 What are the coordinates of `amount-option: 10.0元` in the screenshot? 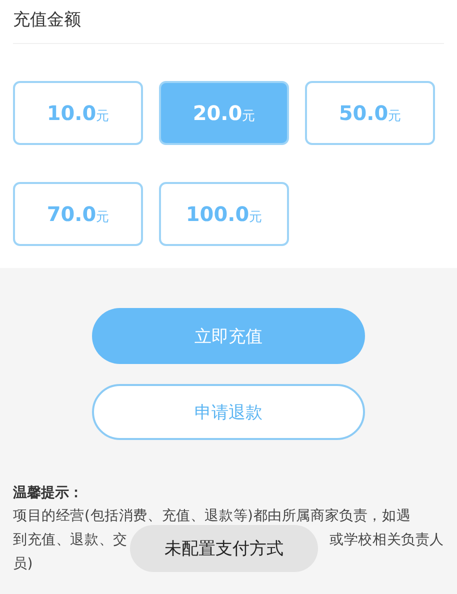 It's located at (78, 113).